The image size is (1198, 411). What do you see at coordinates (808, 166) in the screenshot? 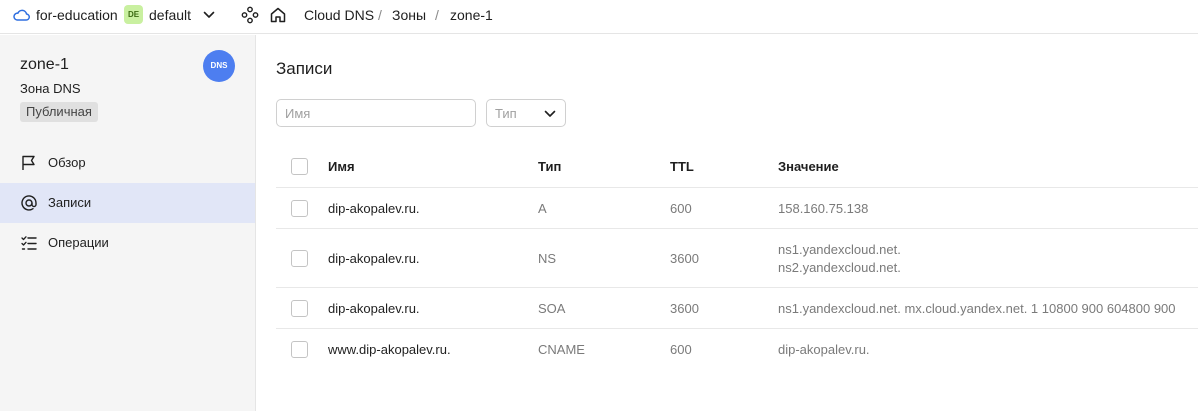
I see `column-header-value: Значение` at bounding box center [808, 166].